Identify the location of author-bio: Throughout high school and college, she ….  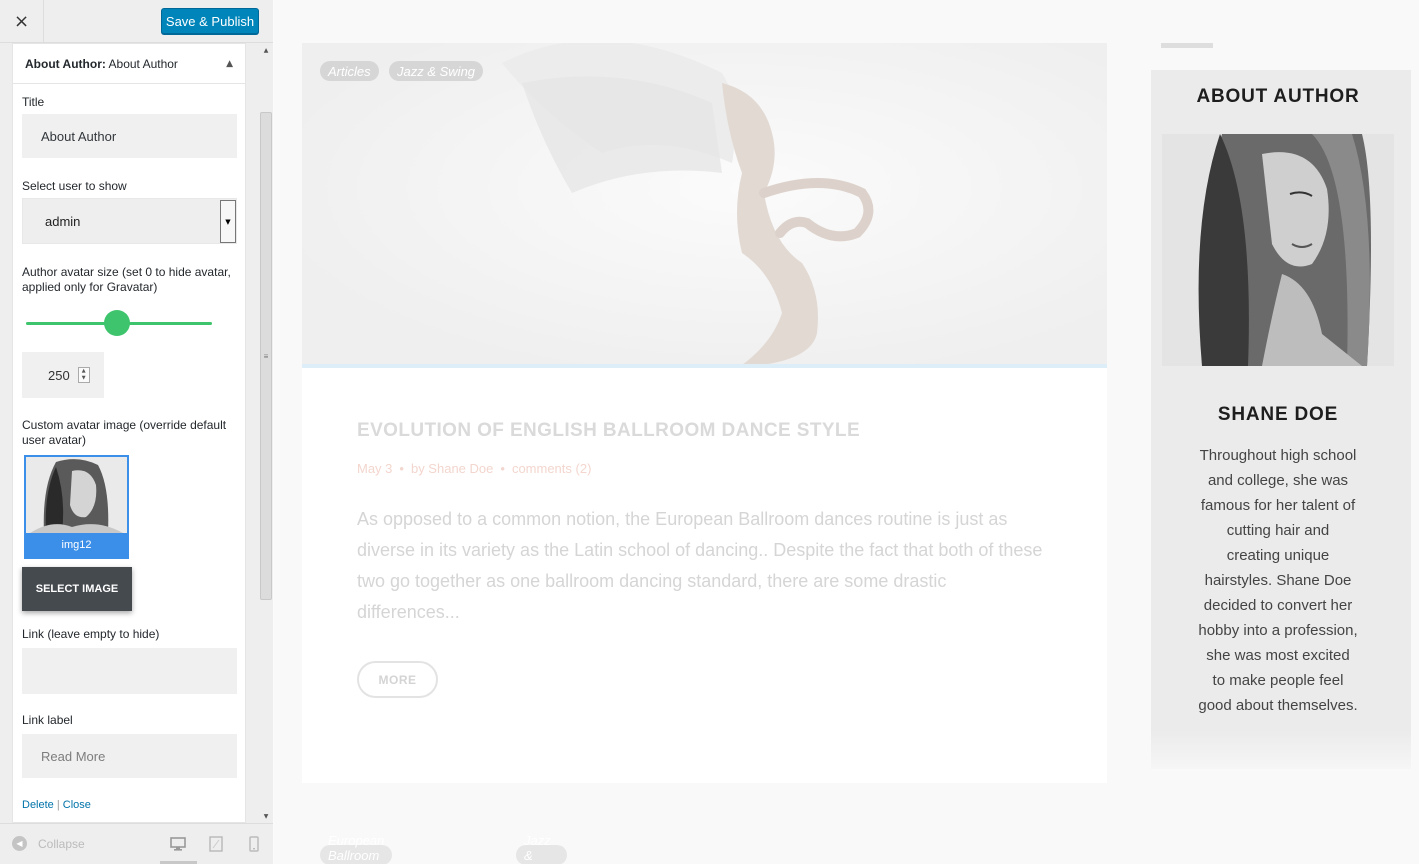
(1278, 580).